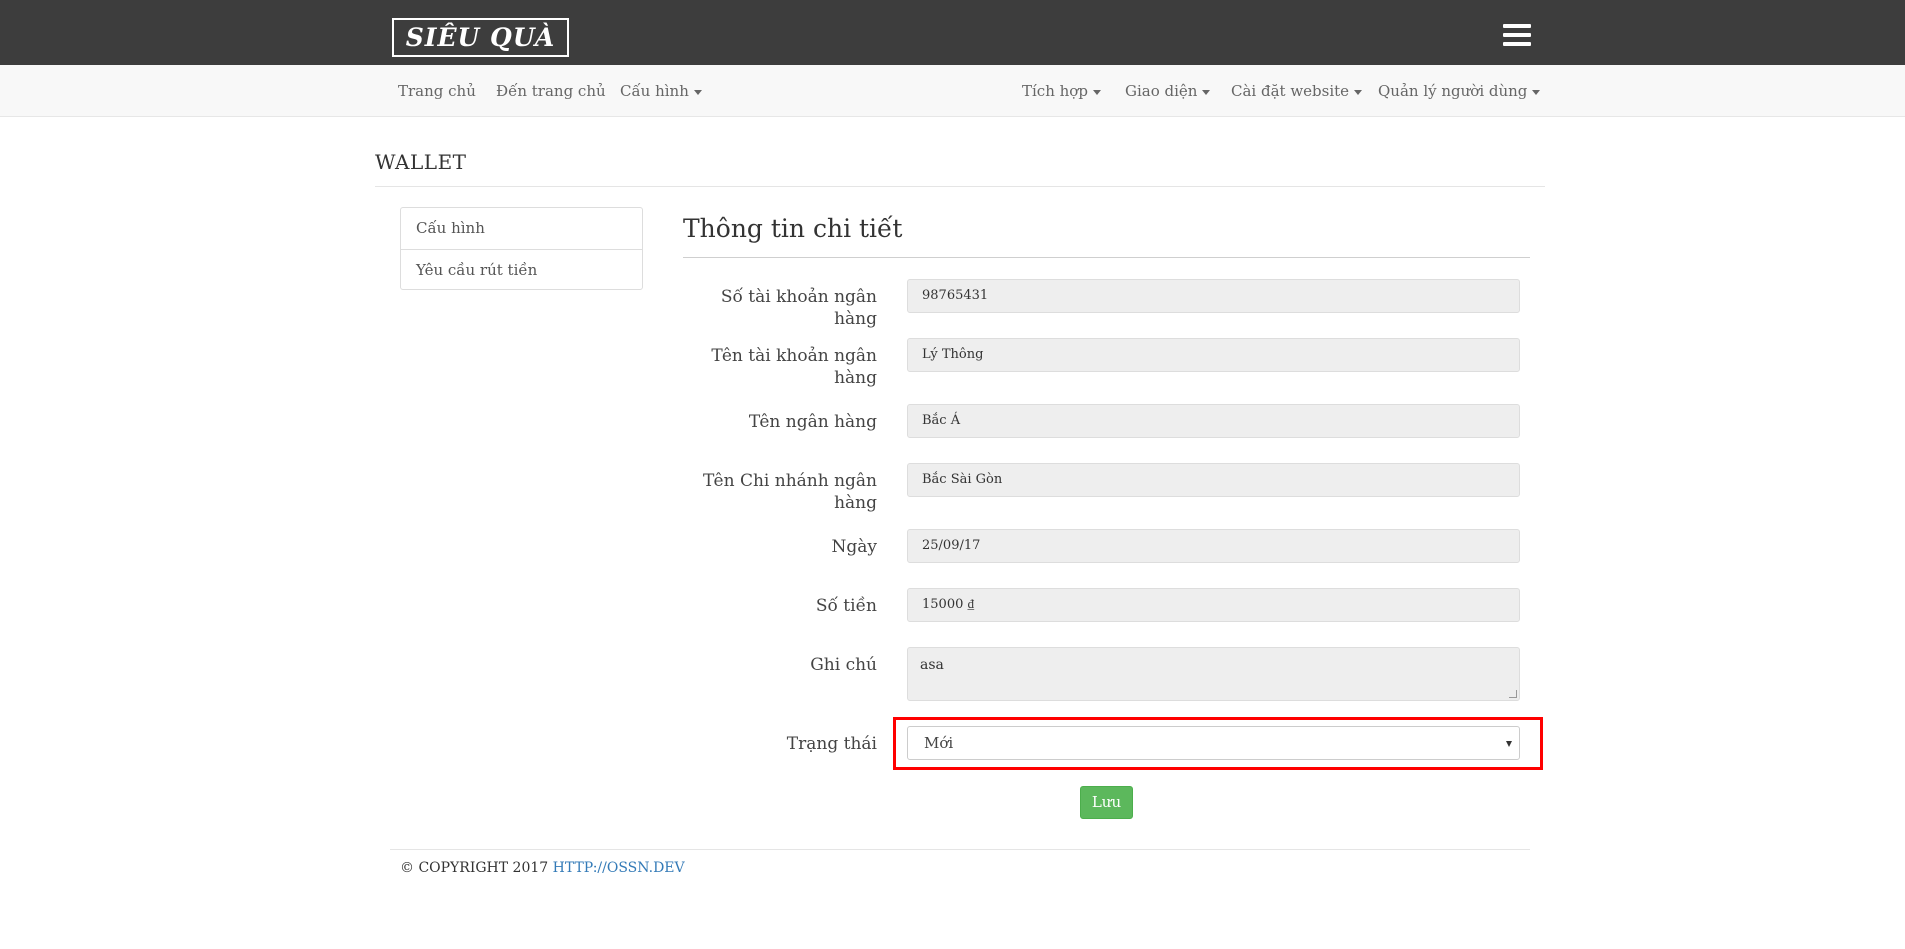 The height and width of the screenshot is (949, 1905). Describe the element at coordinates (521, 269) in the screenshot. I see `sidebar-item-withdraw-requests: Yêu cầu rút tiền` at that location.